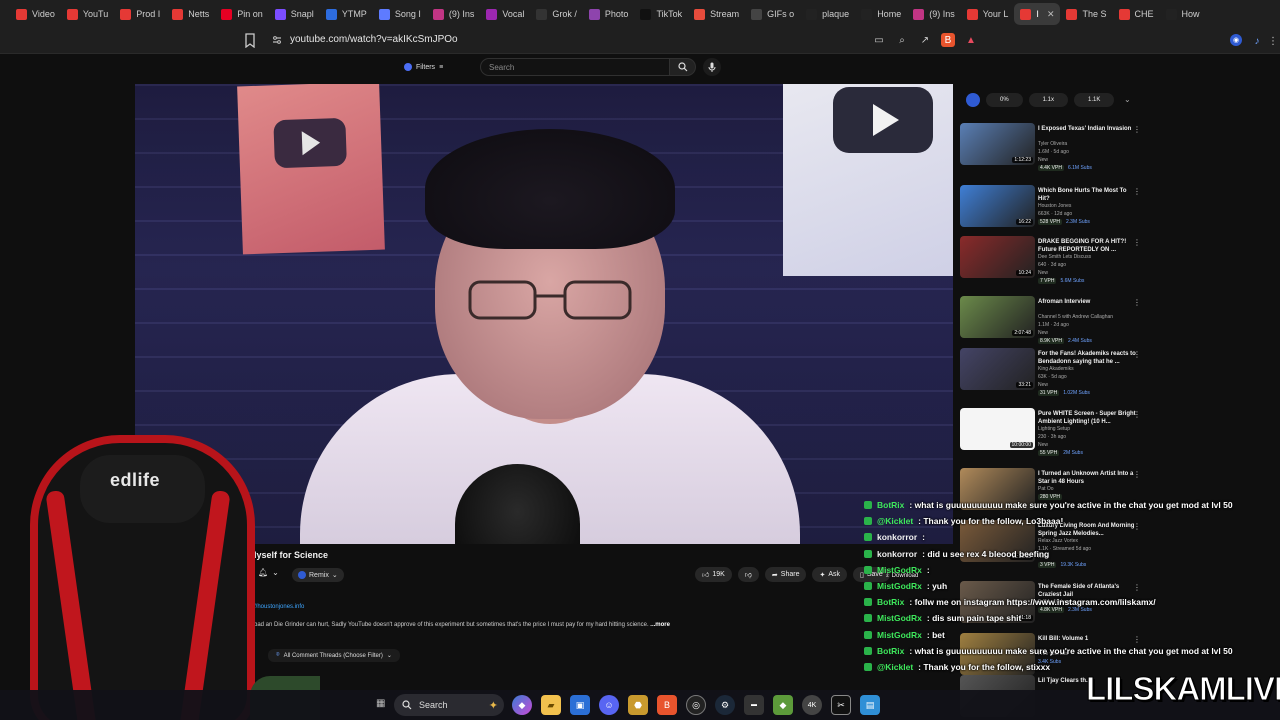 Image resolution: width=1280 pixels, height=720 pixels. What do you see at coordinates (1087, 302) in the screenshot?
I see `recommended-title: Afroman Interview` at bounding box center [1087, 302].